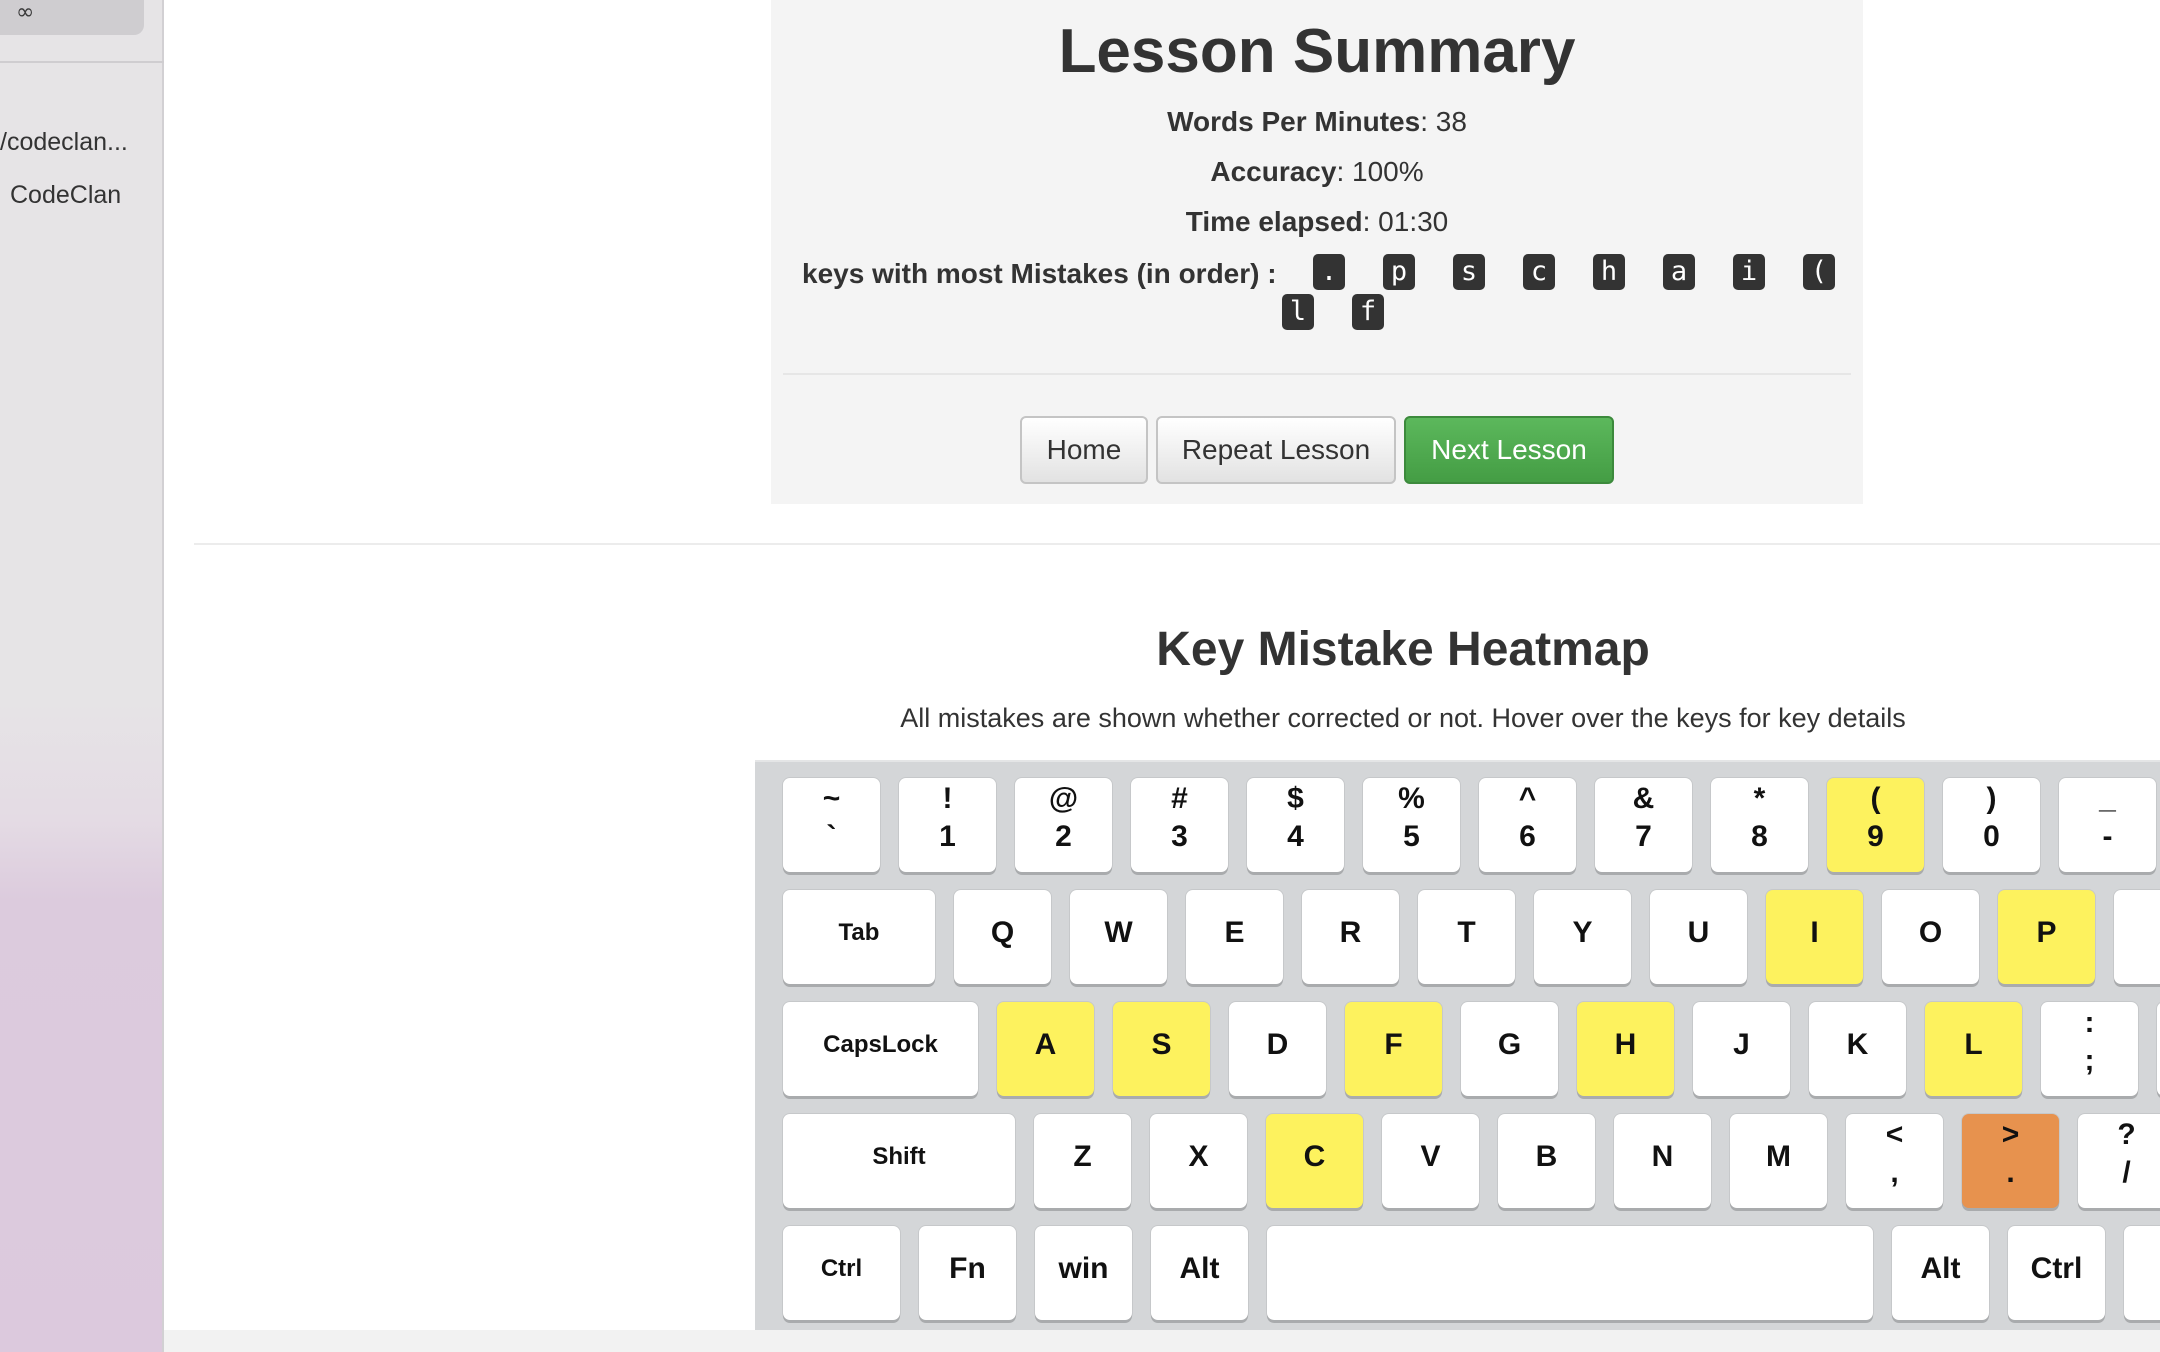 The image size is (2160, 1352). I want to click on key-3: #3, so click(1179, 825).